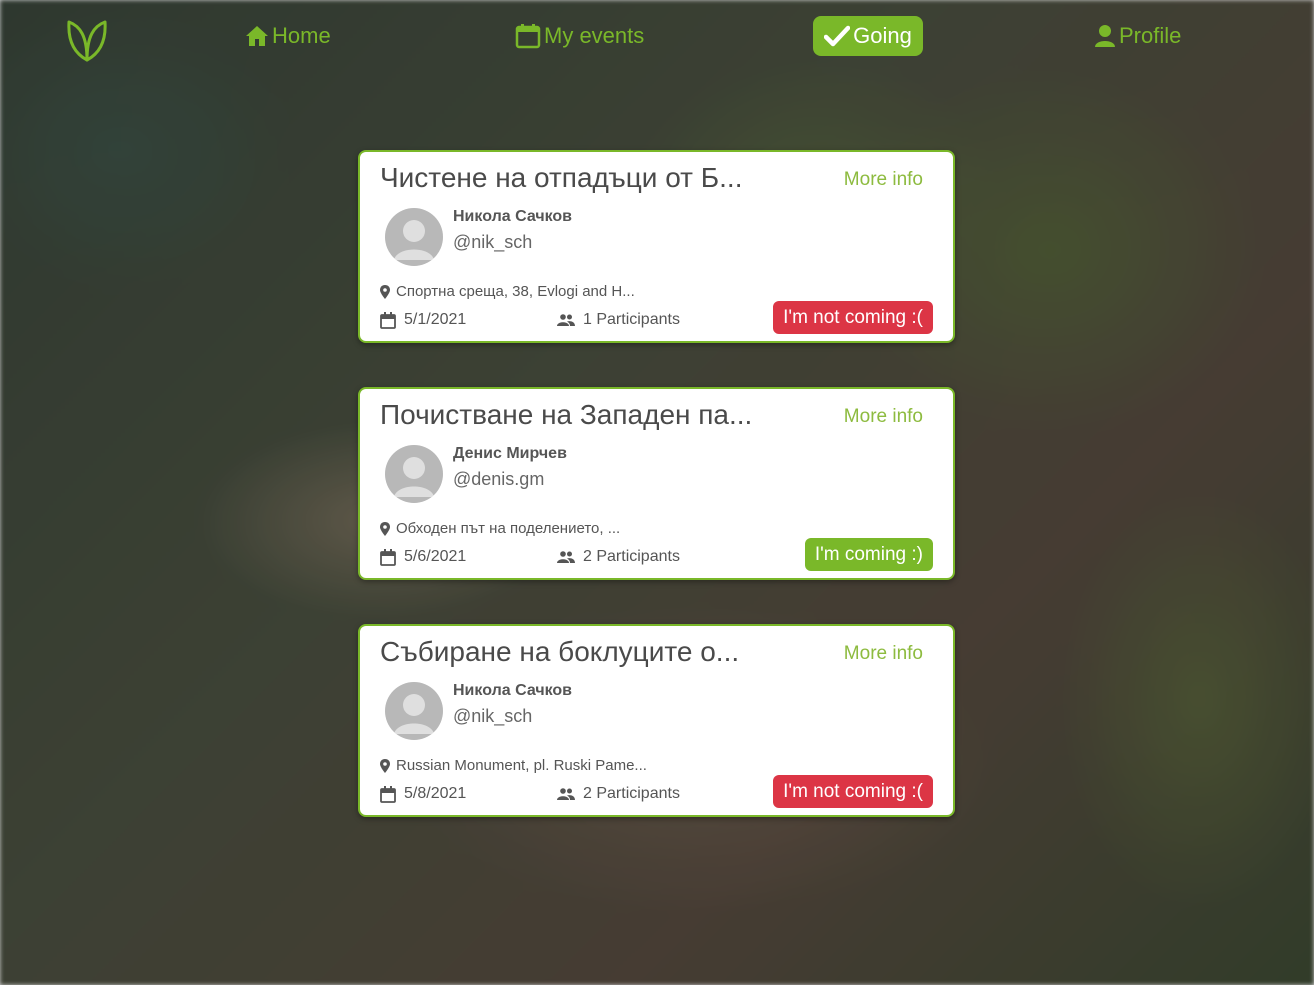 The image size is (1314, 985). I want to click on top-navigation: Home My events Going Profile, so click(657, 40).